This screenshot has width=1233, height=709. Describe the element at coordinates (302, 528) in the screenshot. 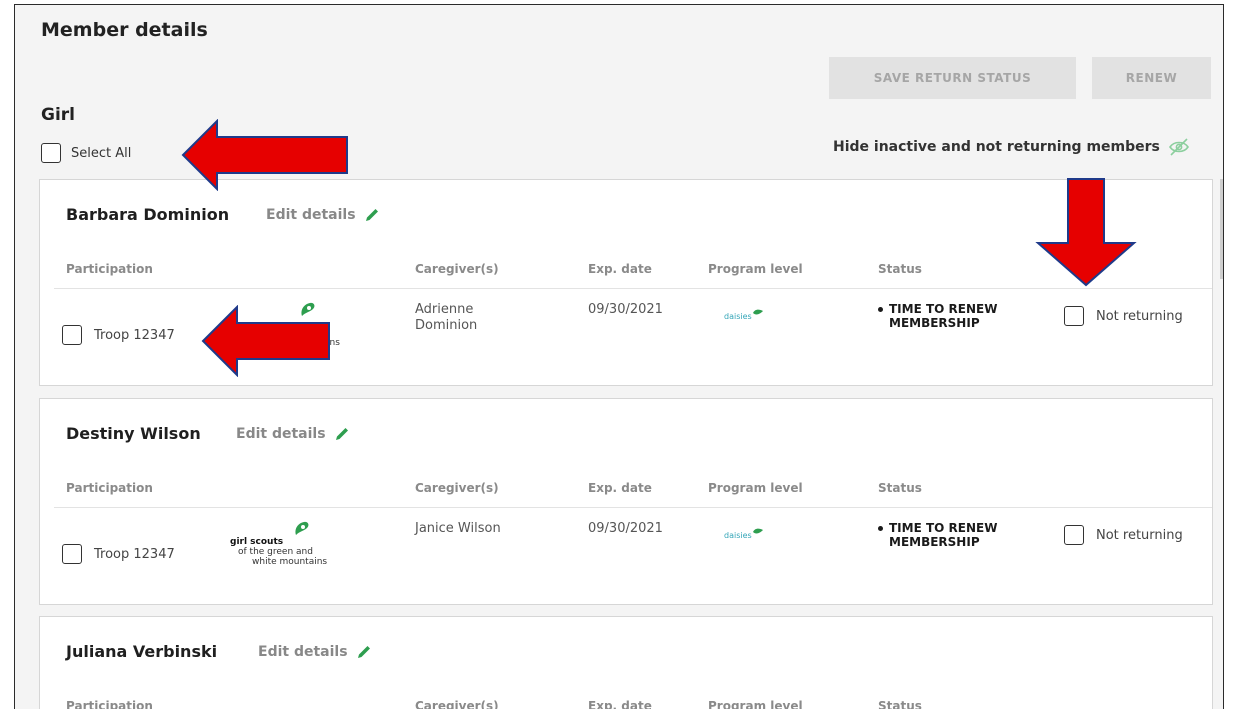

I see `trefoil-icon` at that location.